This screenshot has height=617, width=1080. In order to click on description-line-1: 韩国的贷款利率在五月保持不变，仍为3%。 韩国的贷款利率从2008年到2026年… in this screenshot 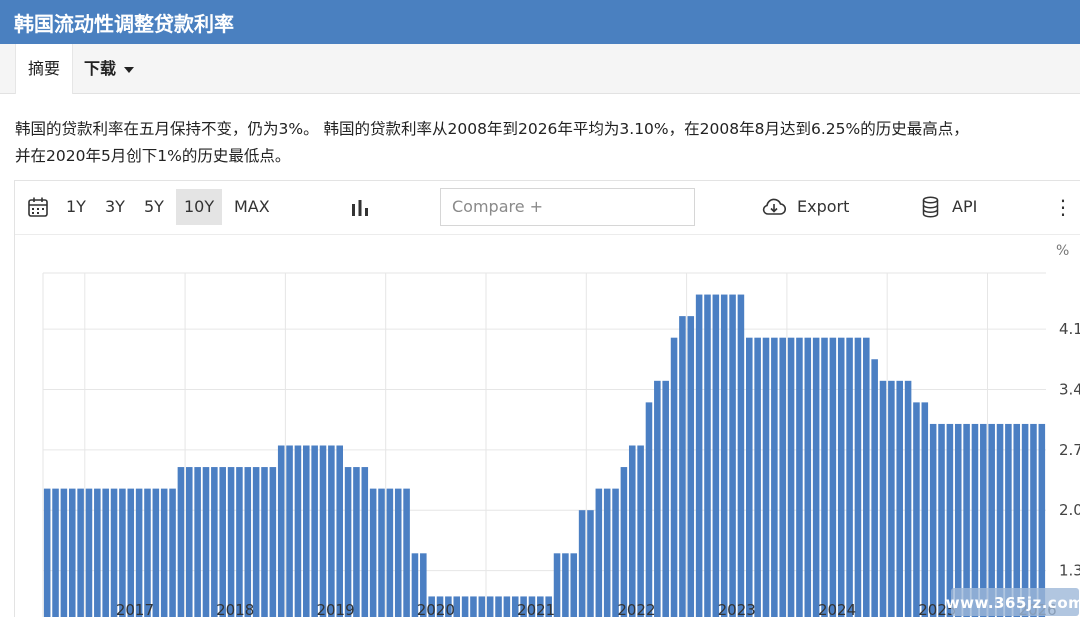, I will do `click(492, 129)`.